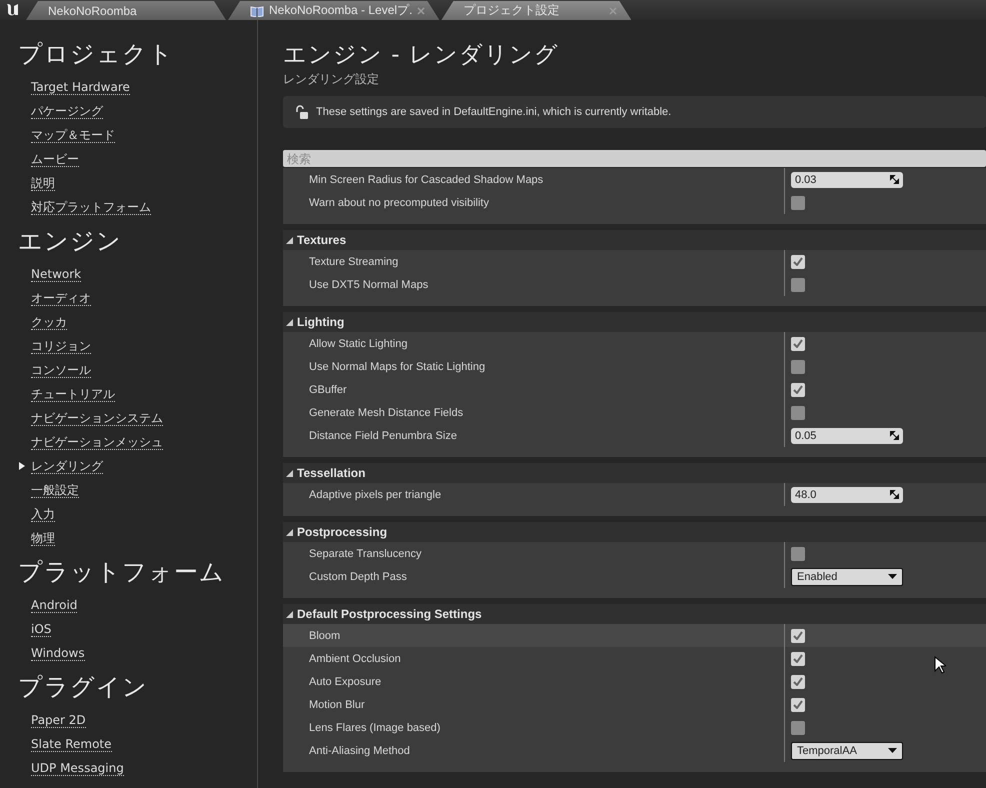 Image resolution: width=986 pixels, height=788 pixels. What do you see at coordinates (49, 322) in the screenshot?
I see `sidebar-link: クッカ` at bounding box center [49, 322].